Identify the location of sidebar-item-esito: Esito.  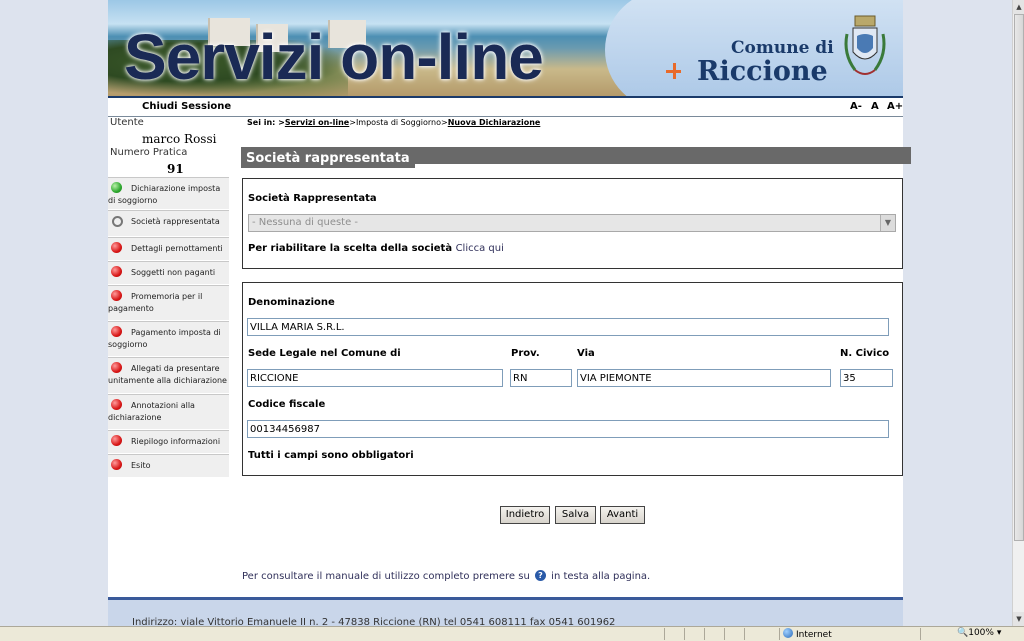
(168, 466).